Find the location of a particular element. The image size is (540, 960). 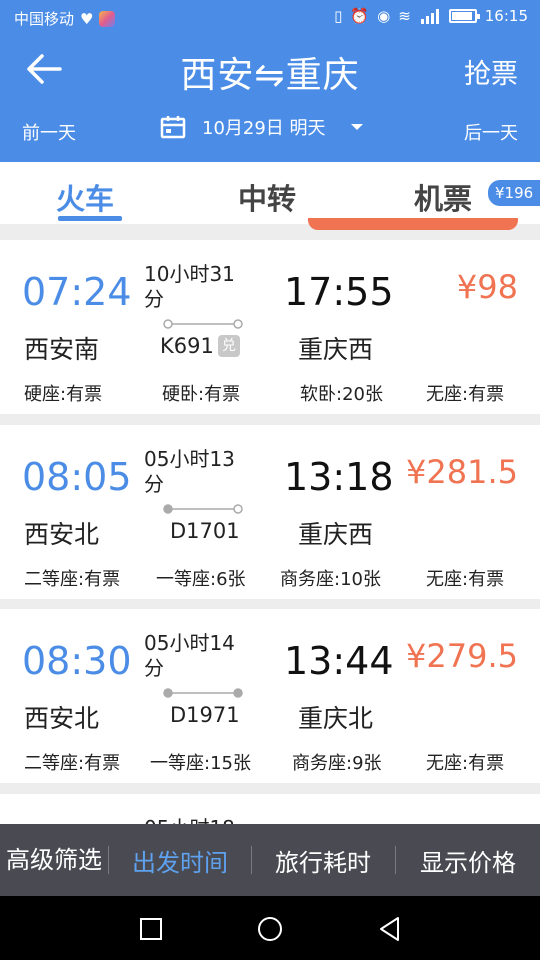

wifi-icon: ≋ is located at coordinates (404, 16).